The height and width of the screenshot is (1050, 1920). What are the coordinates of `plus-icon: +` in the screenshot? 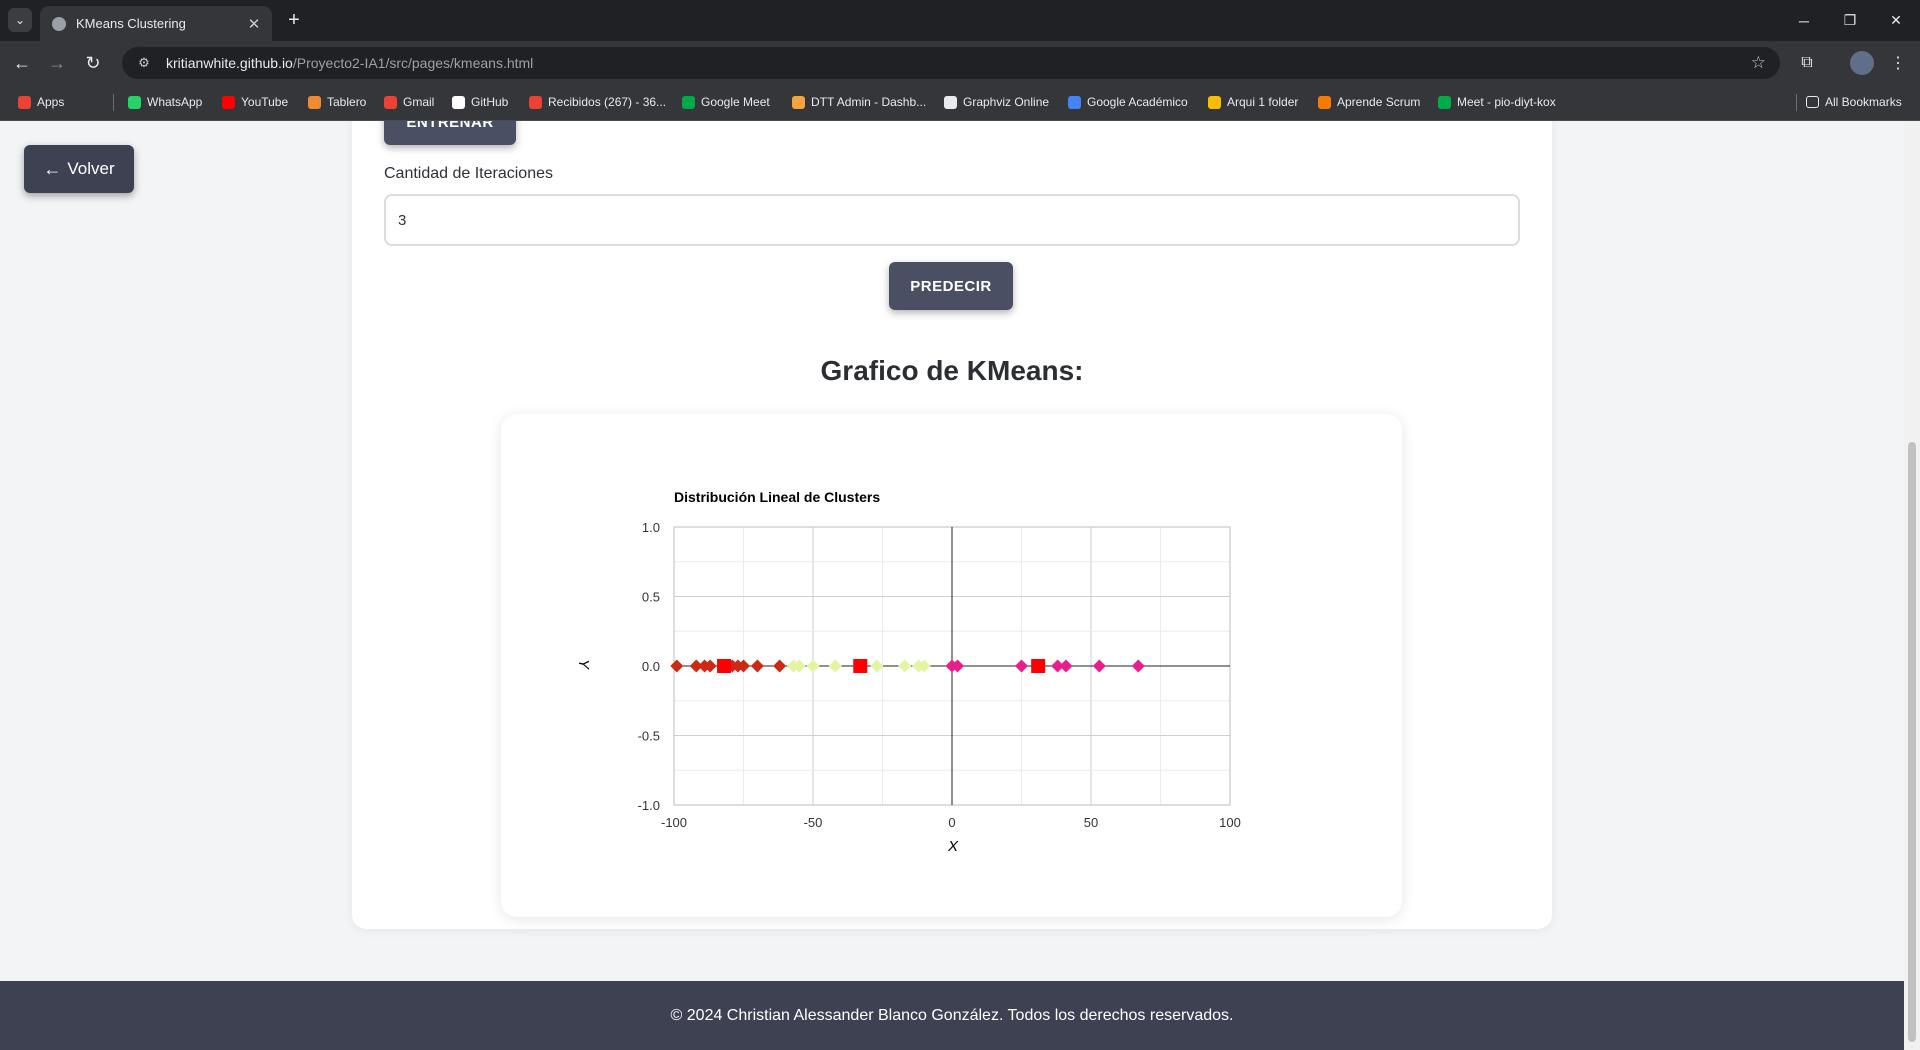 It's located at (294, 19).